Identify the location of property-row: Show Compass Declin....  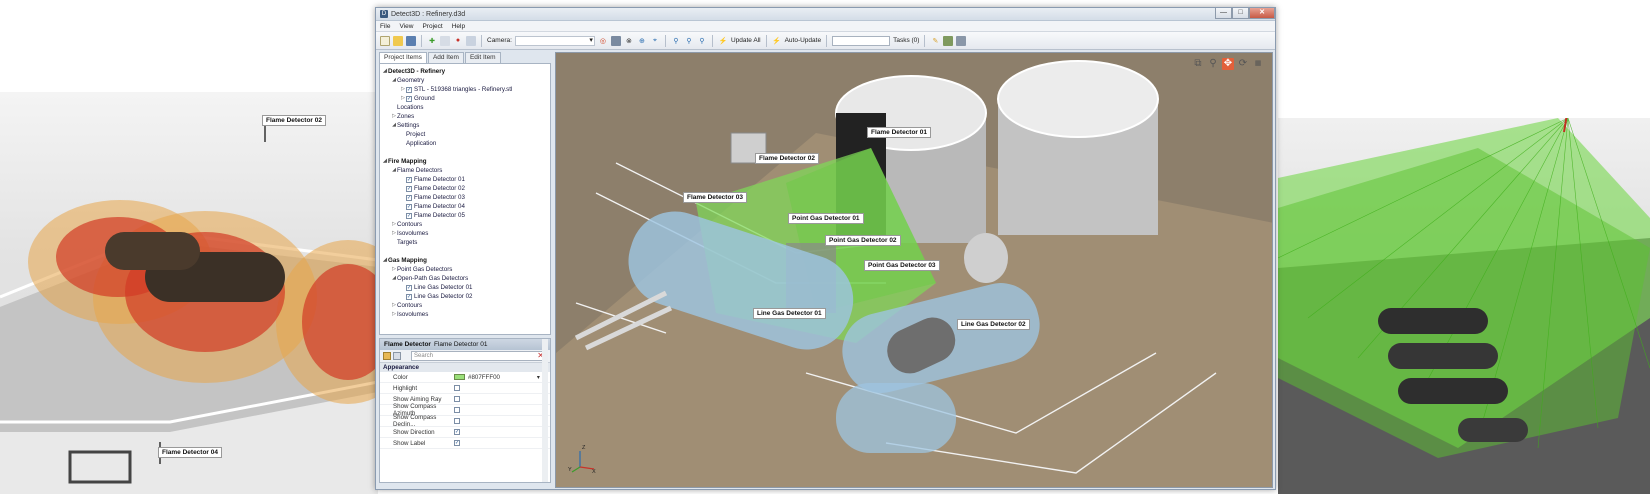
(465, 421).